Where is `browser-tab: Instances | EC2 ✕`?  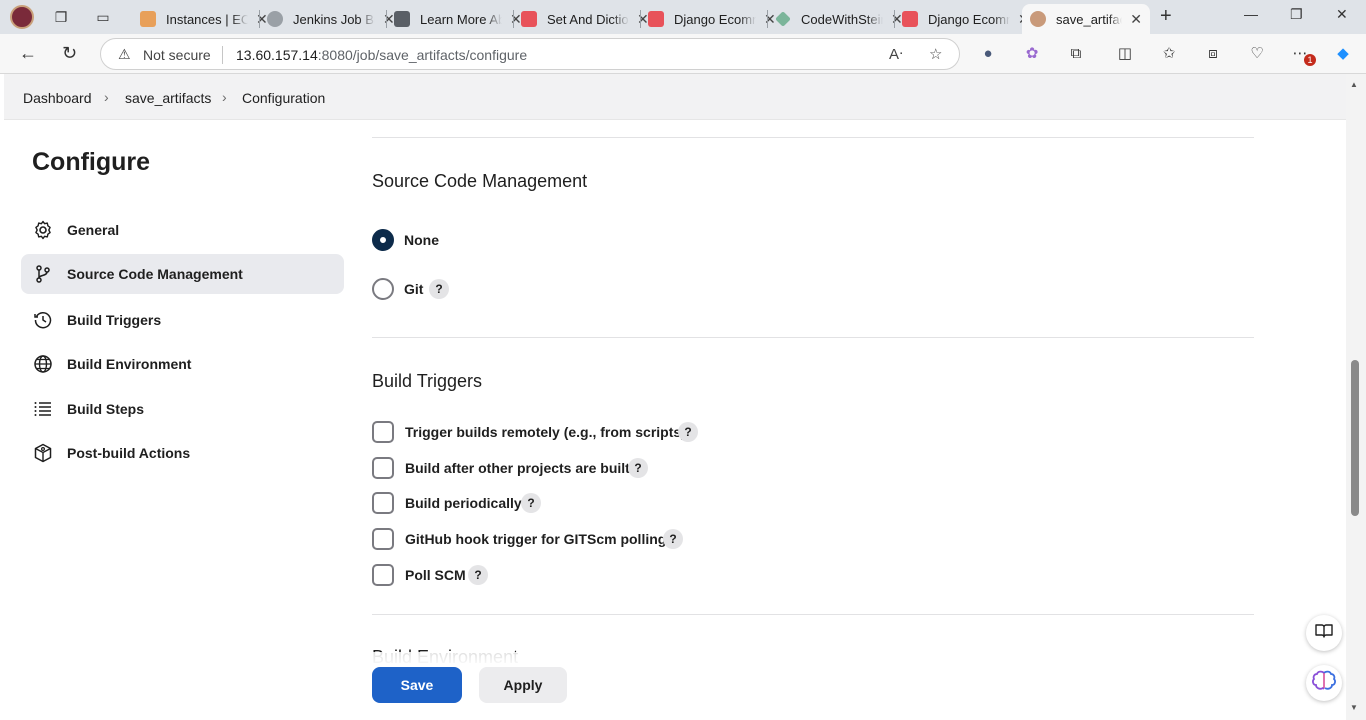
browser-tab: Instances | EC2 ✕ is located at coordinates (204, 19).